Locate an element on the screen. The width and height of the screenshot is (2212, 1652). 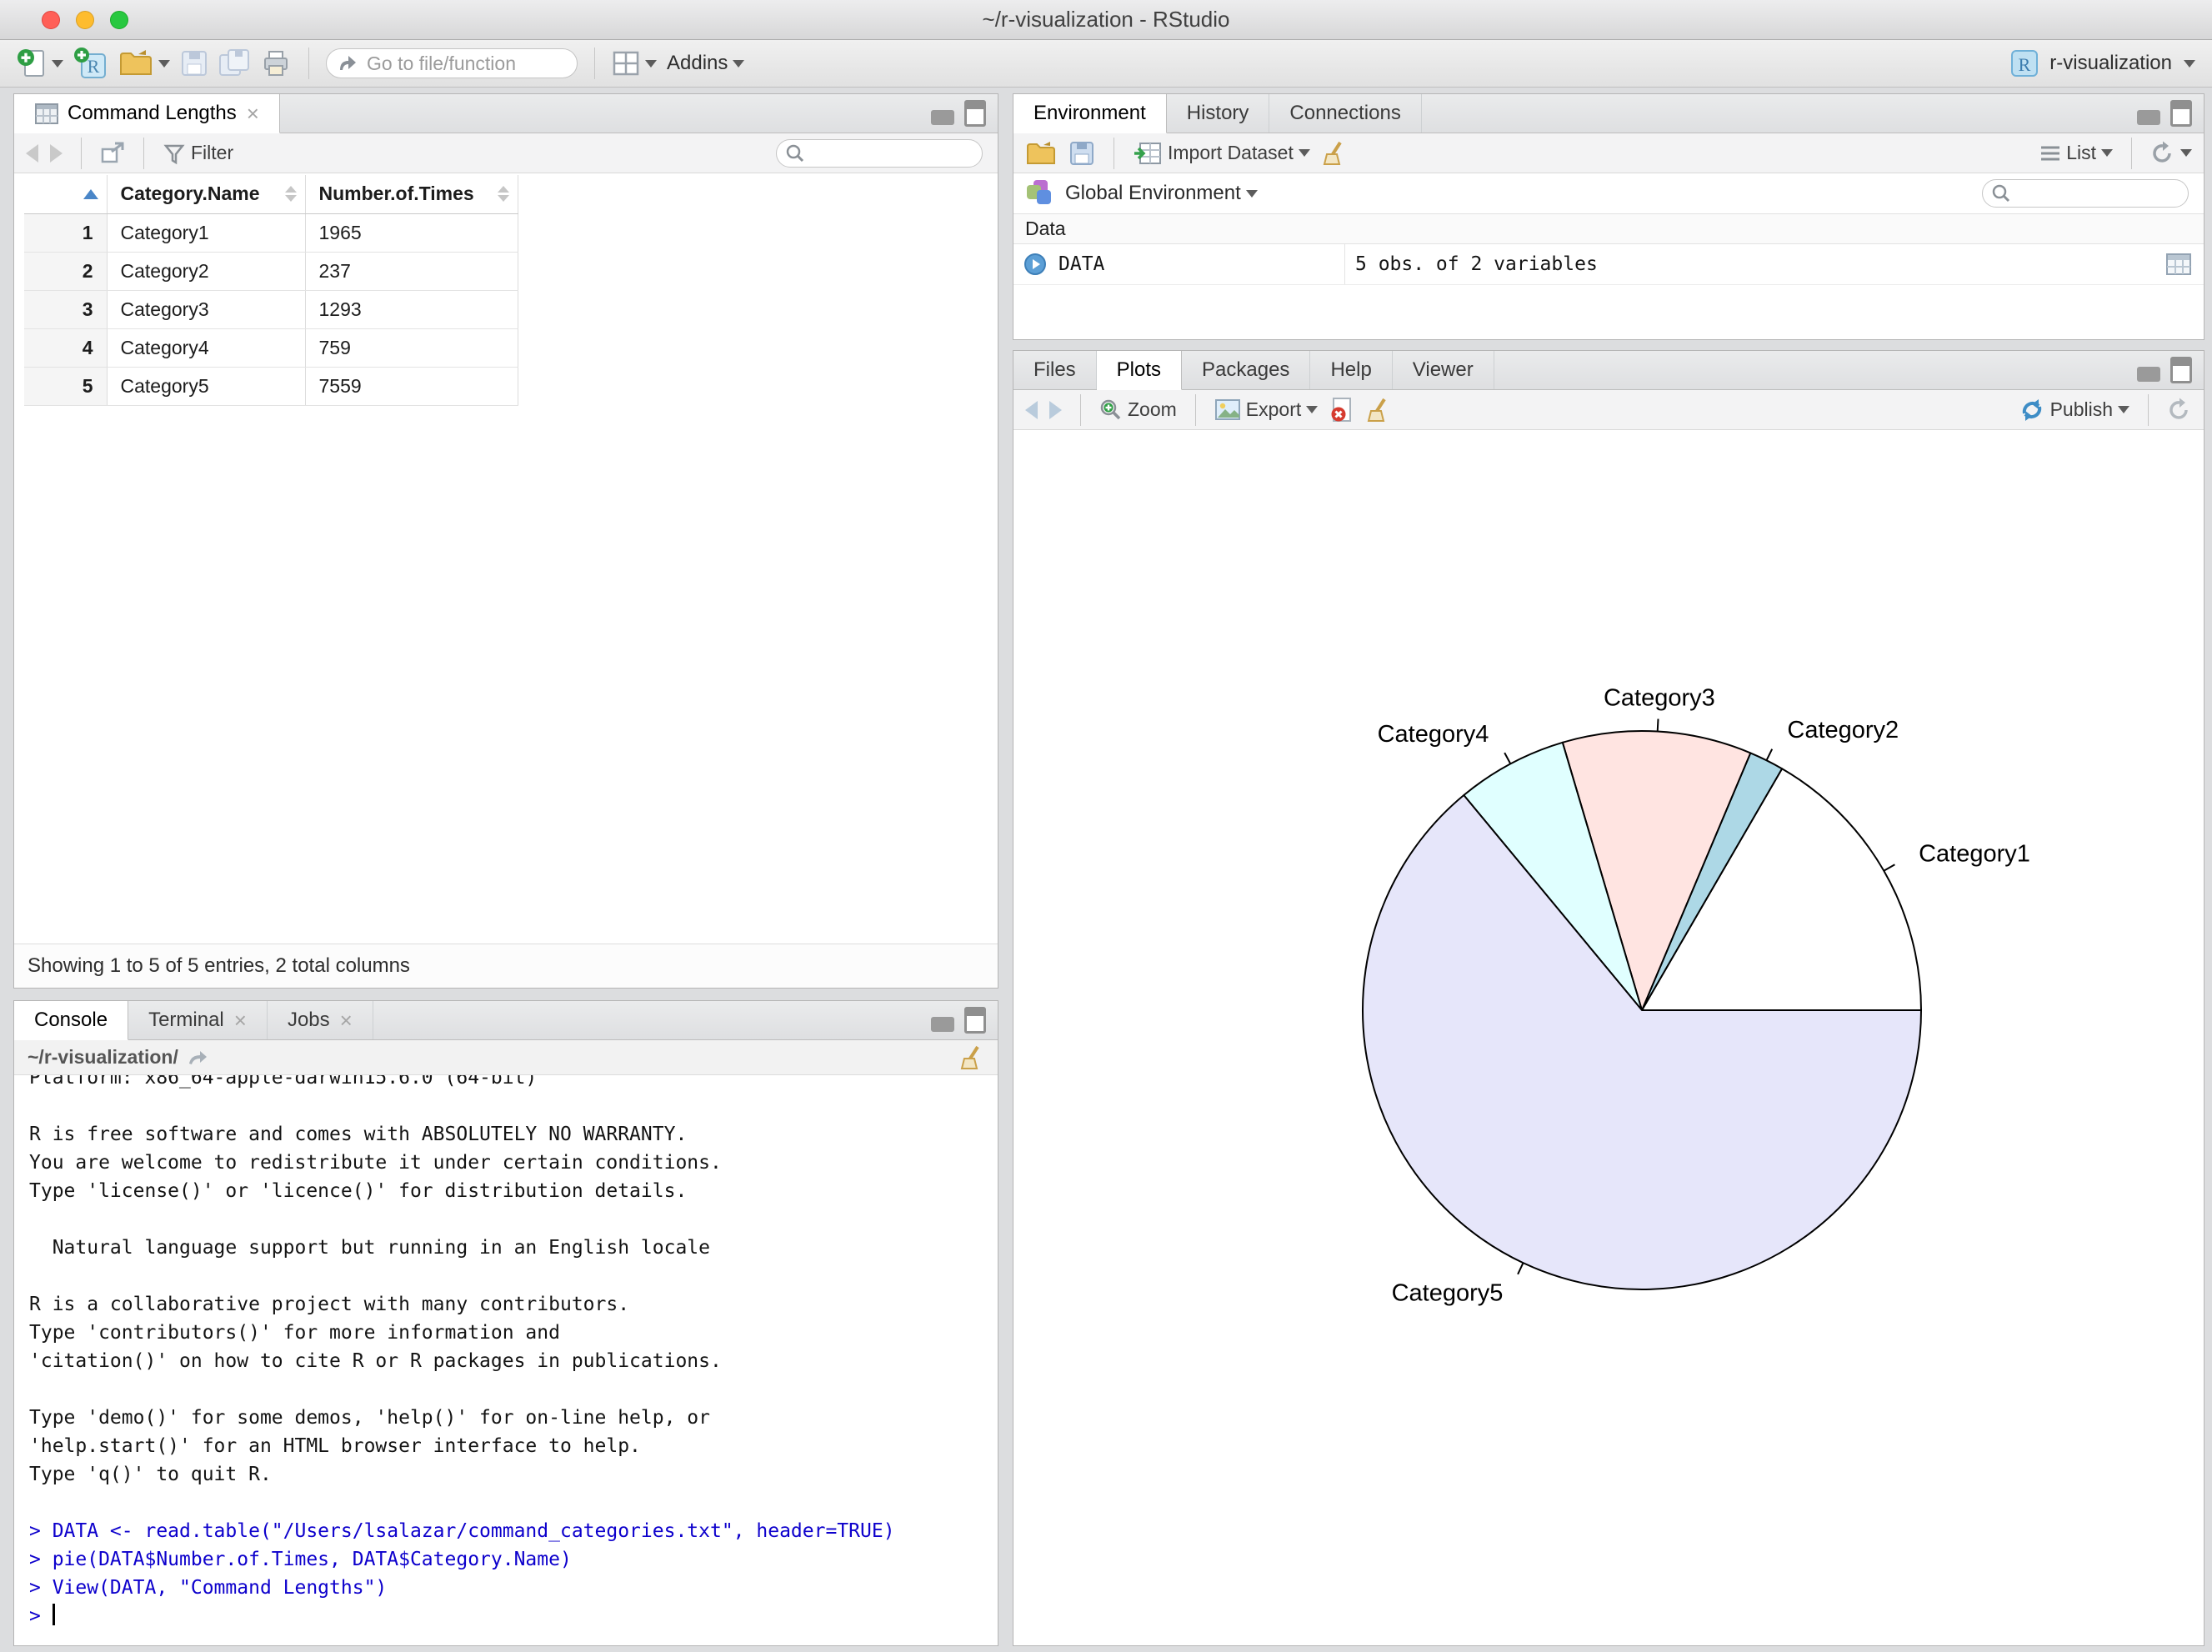
new-project-button: R is located at coordinates (90, 63).